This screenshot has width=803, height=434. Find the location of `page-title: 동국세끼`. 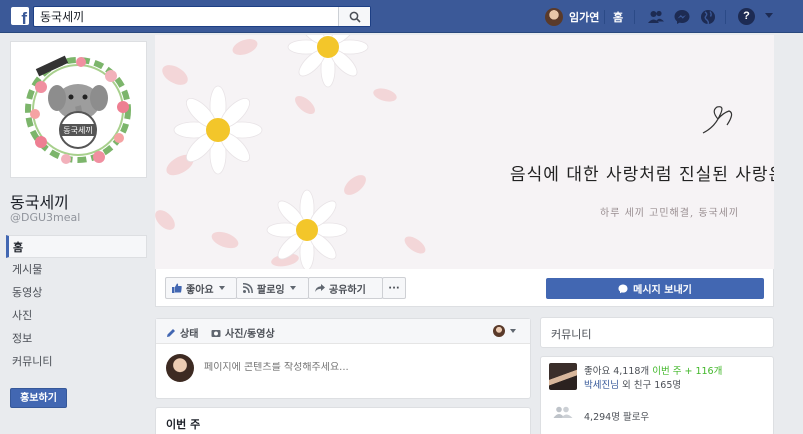

page-title: 동국세끼 is located at coordinates (39, 202).